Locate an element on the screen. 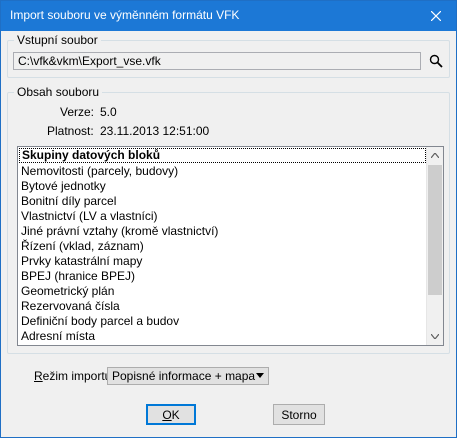 This screenshot has width=457, height=438. close-icon is located at coordinates (436, 16).